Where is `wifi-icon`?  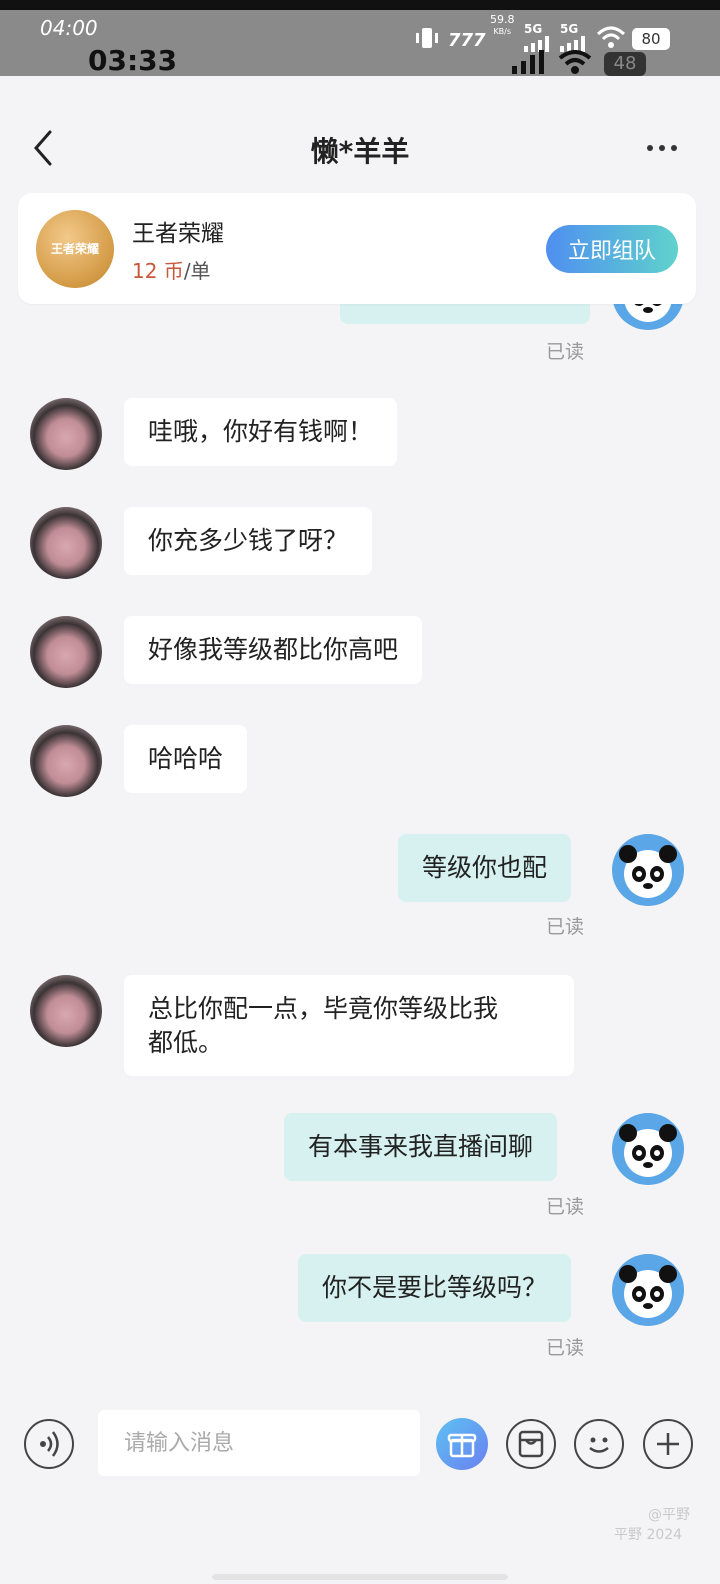
wifi-icon is located at coordinates (611, 40).